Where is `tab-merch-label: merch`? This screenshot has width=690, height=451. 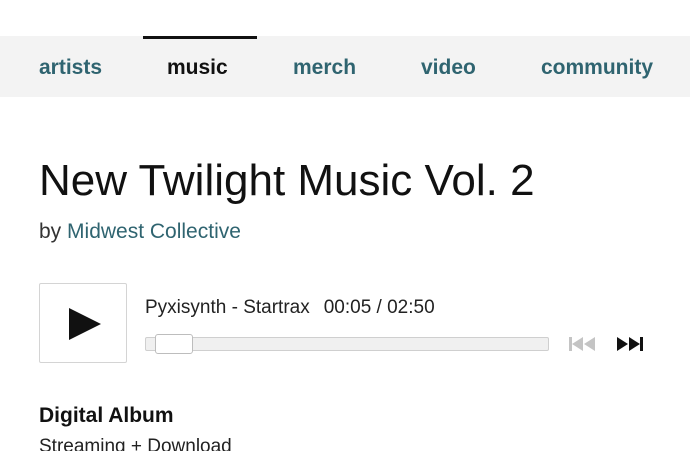 tab-merch-label: merch is located at coordinates (325, 67).